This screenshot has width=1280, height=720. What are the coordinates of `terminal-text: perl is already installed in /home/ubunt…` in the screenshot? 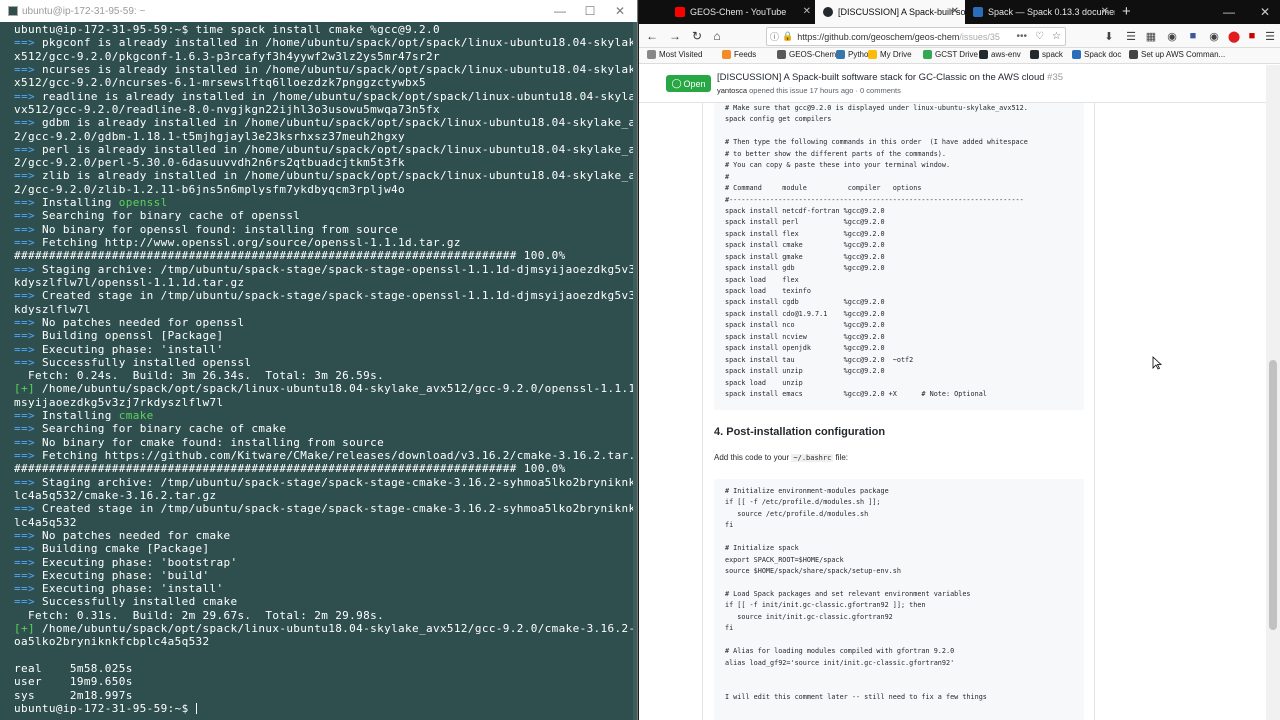 It's located at (338, 149).